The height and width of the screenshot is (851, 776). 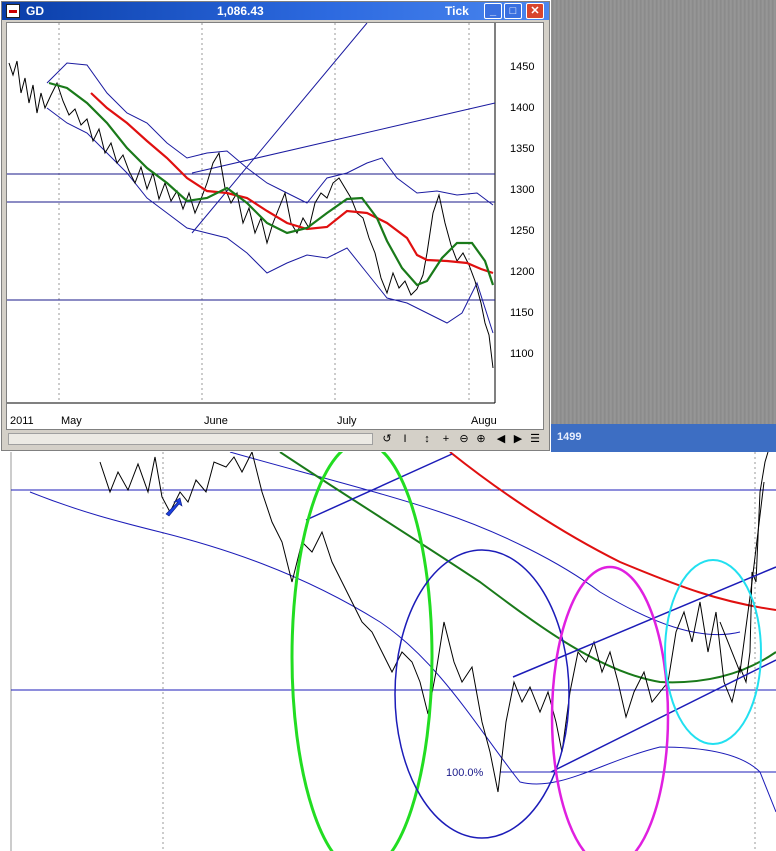 What do you see at coordinates (535, 11) in the screenshot?
I see `close-button: ✕` at bounding box center [535, 11].